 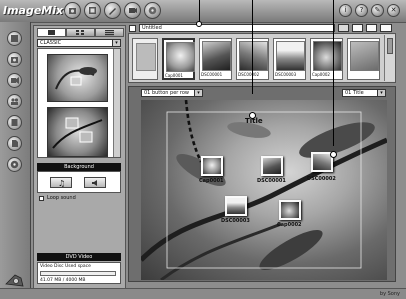 I want to click on template-thumbnail-list, so click(x=79, y=103).